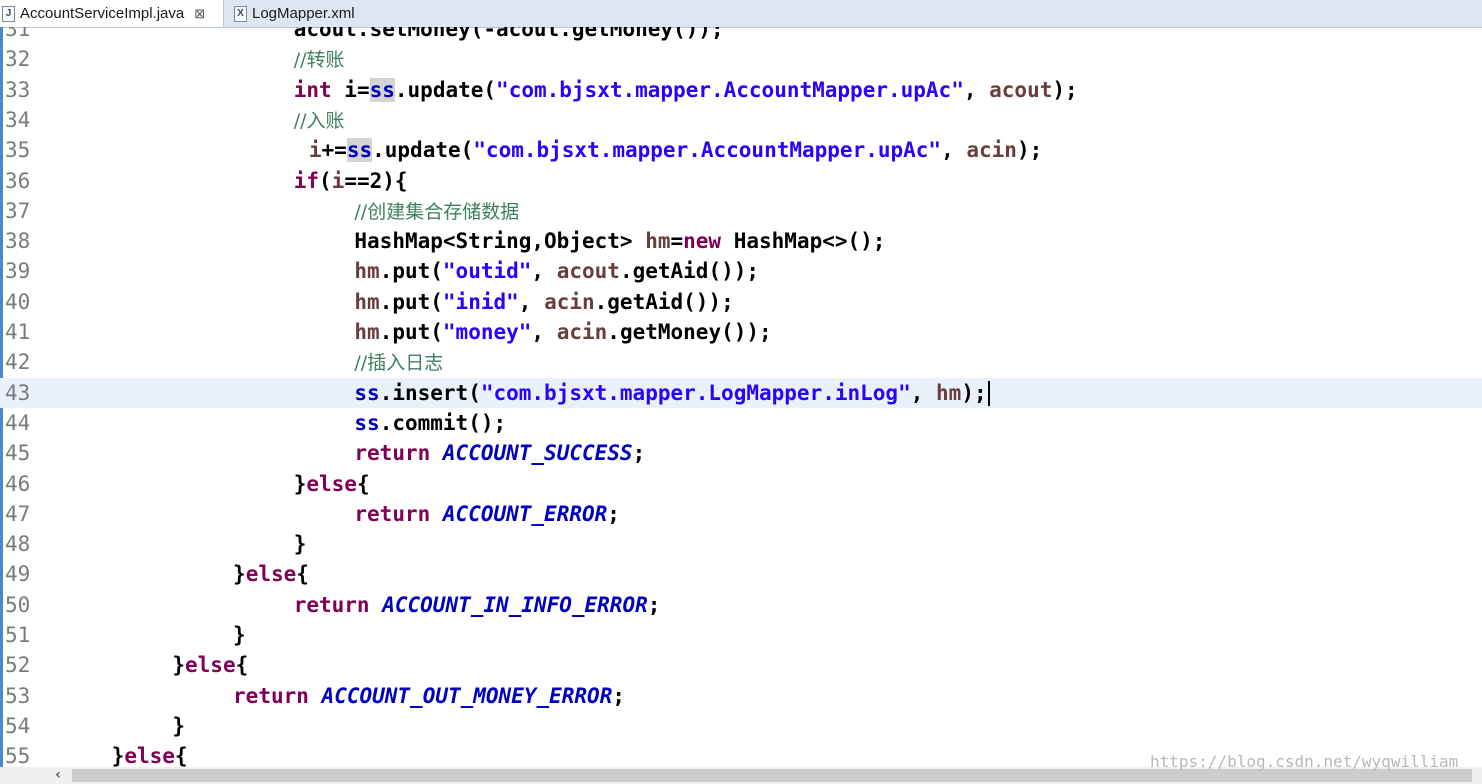 Image resolution: width=1482 pixels, height=784 pixels. I want to click on code-line: 47 return ACCOUNT_ERROR;, so click(741, 514).